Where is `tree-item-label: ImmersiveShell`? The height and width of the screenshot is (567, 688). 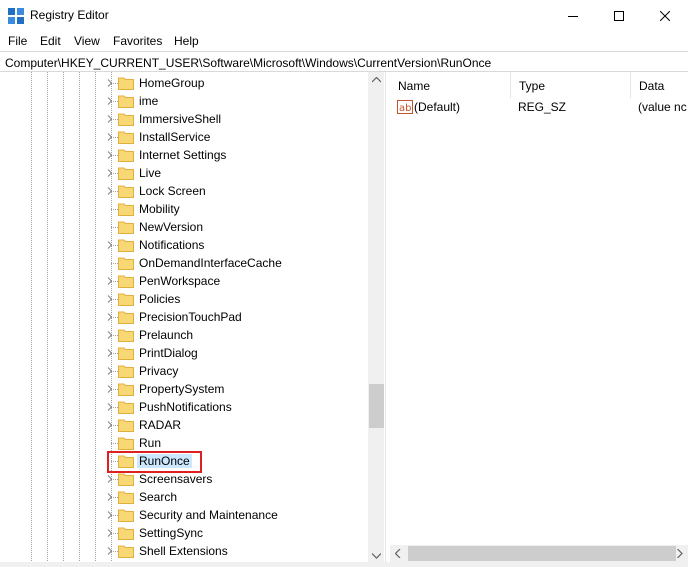
tree-item-label: ImmersiveShell is located at coordinates (180, 119).